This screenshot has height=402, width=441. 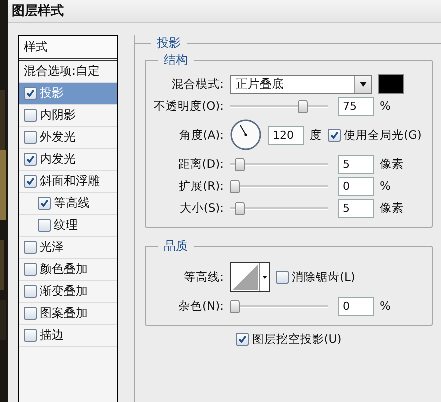 What do you see at coordinates (68, 182) in the screenshot?
I see `style-list-item: 斜面和浮雕` at bounding box center [68, 182].